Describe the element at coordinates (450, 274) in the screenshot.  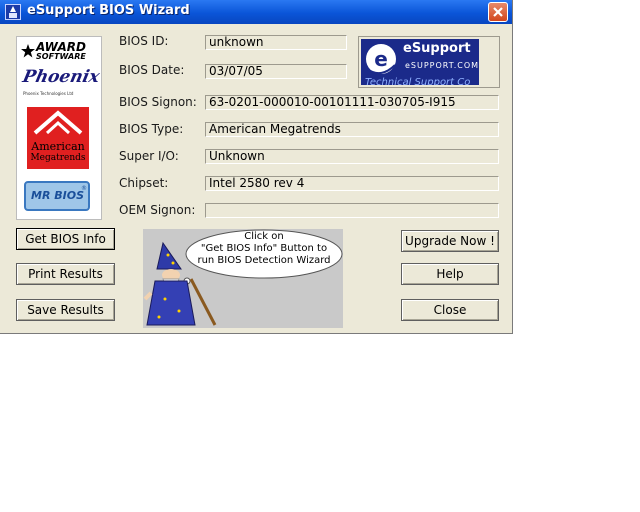
I see `help-button: Help` at that location.